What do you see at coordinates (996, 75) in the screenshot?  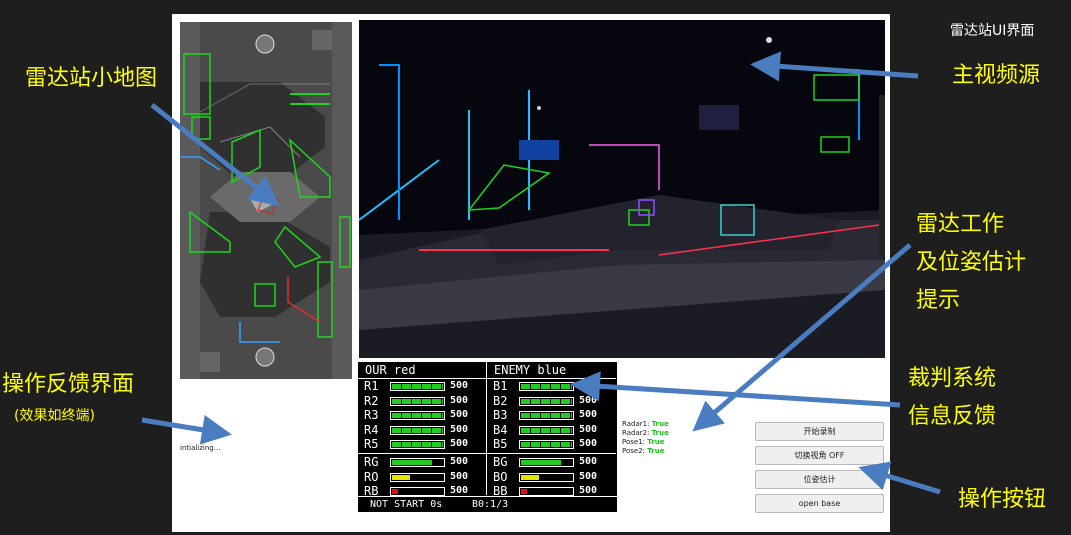 I see `annotation-main-video: 主视频源` at bounding box center [996, 75].